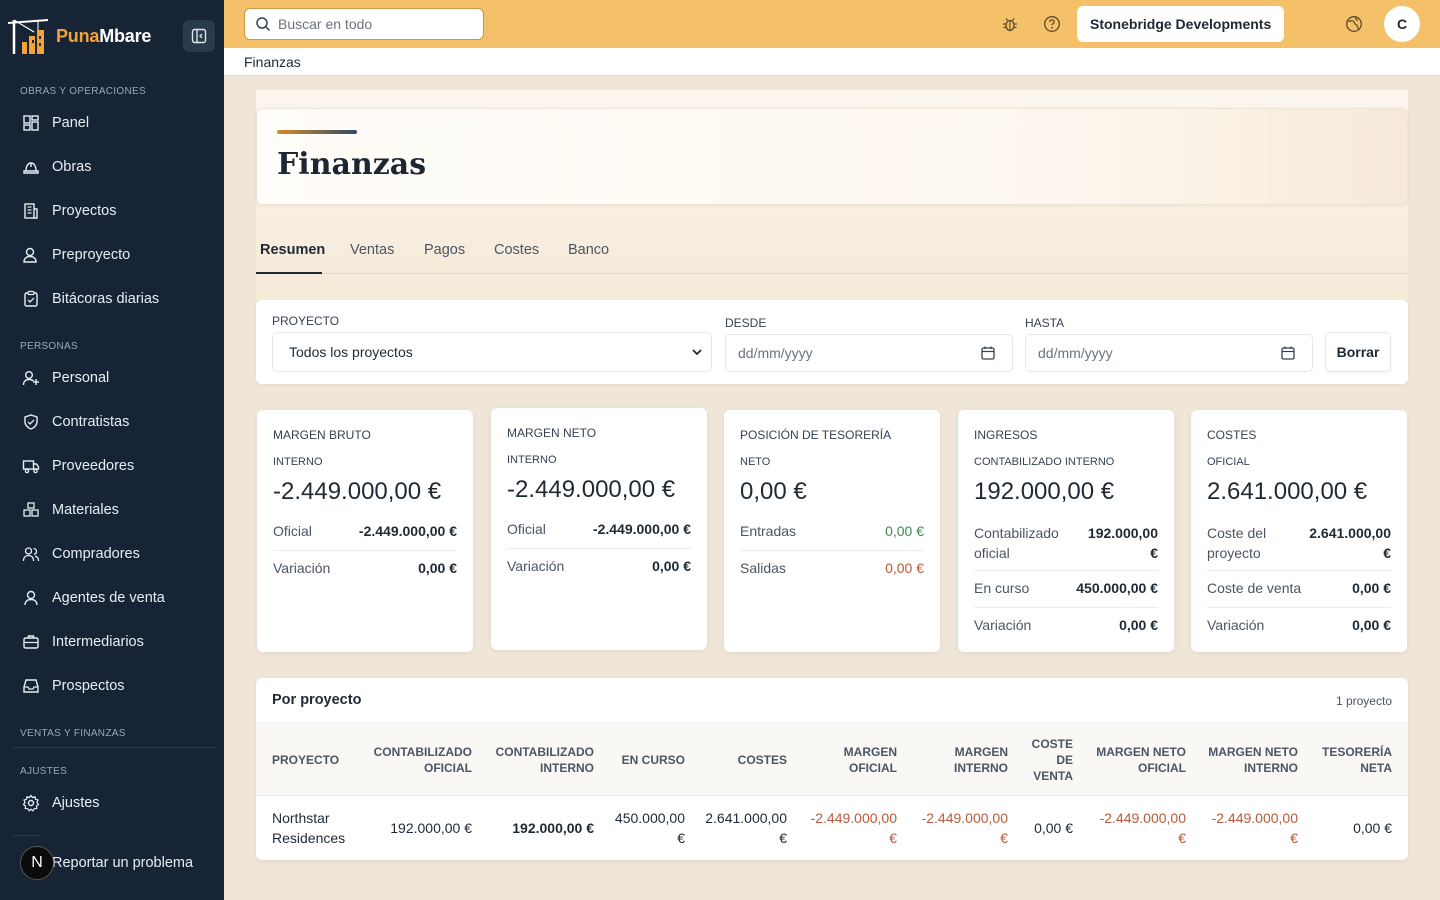 This screenshot has width=1440, height=900. I want to click on tab-banco: Banco, so click(588, 250).